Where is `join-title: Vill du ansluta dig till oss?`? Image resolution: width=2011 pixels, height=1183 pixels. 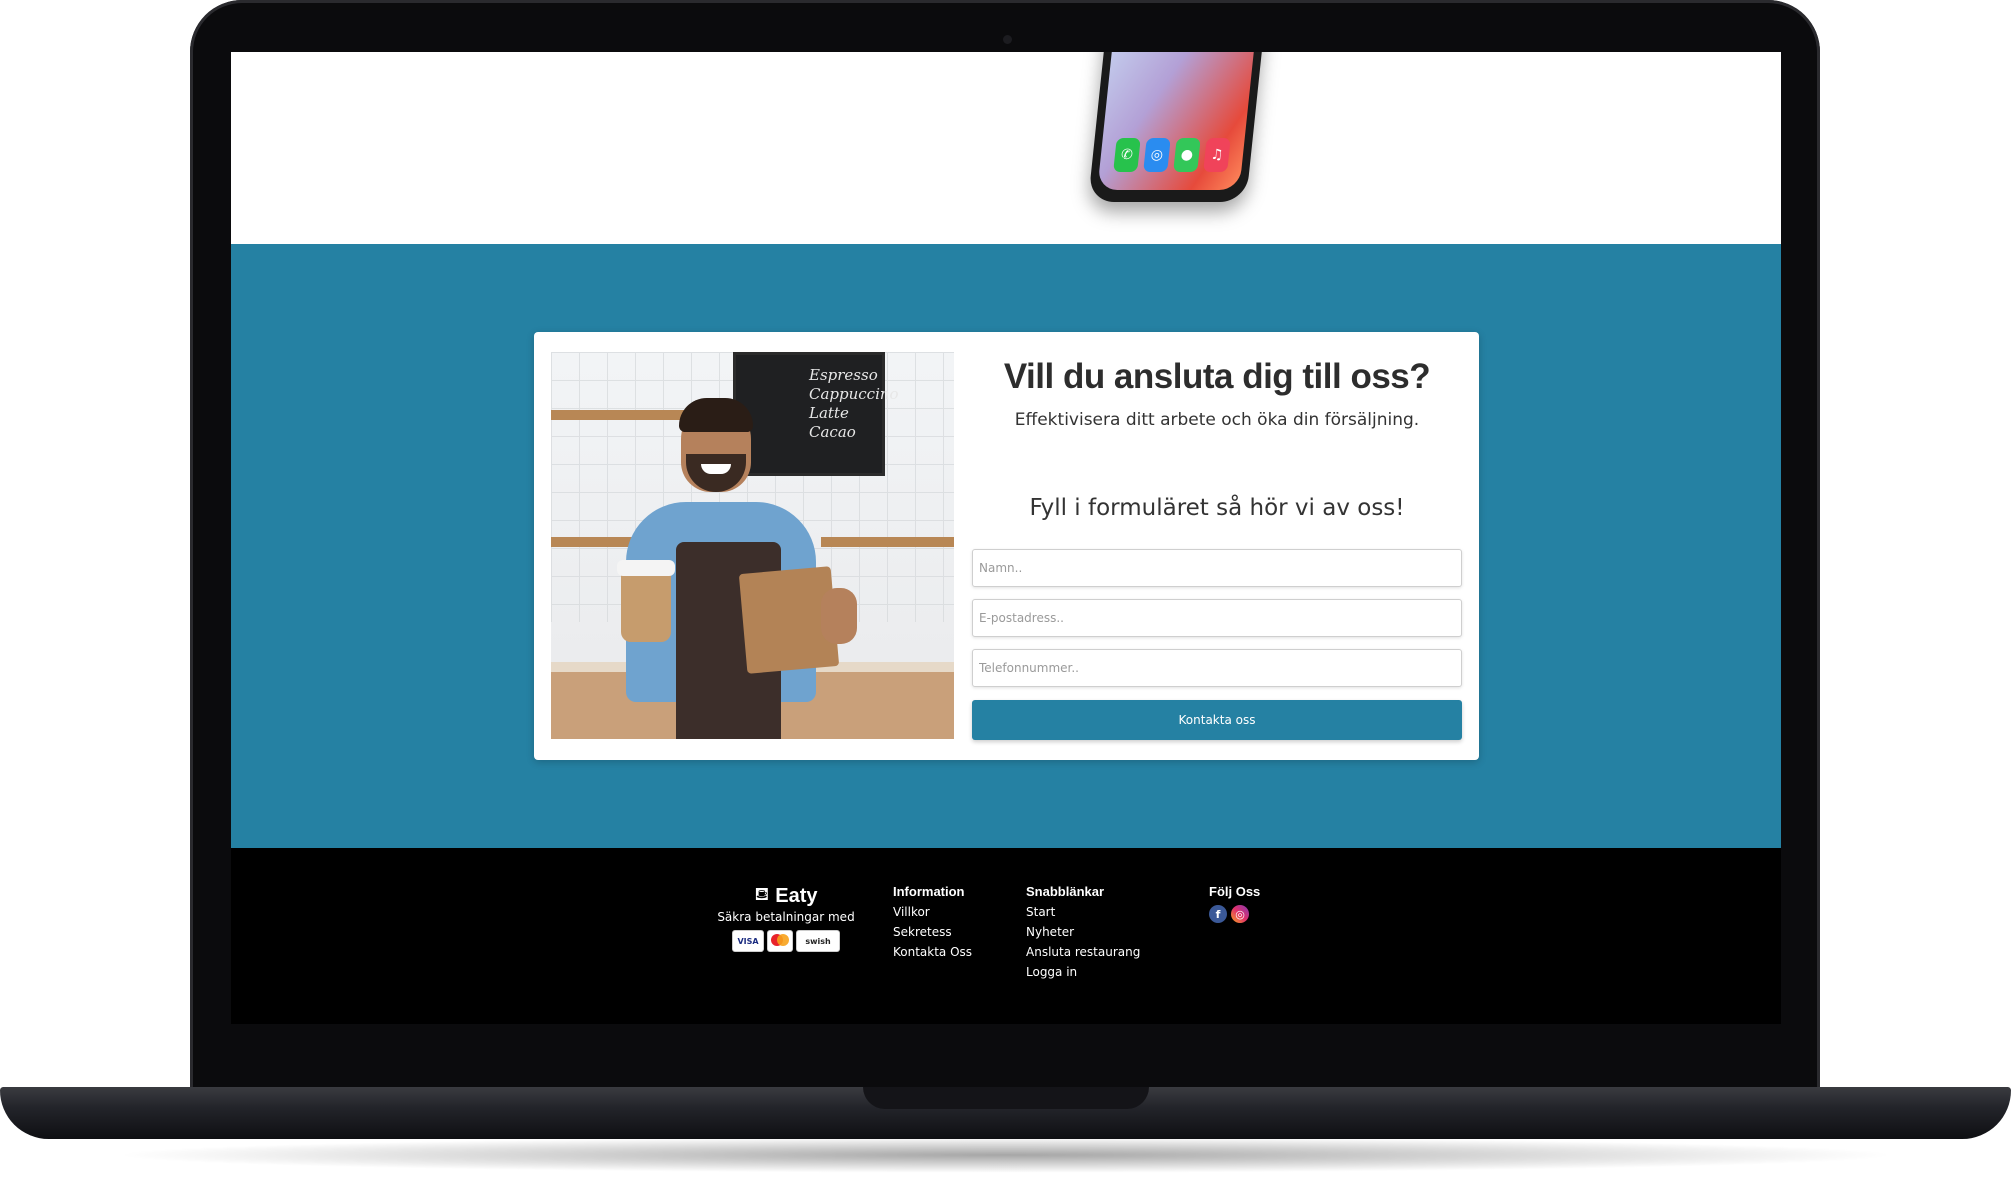
join-title: Vill du ansluta dig till oss? is located at coordinates (1217, 376).